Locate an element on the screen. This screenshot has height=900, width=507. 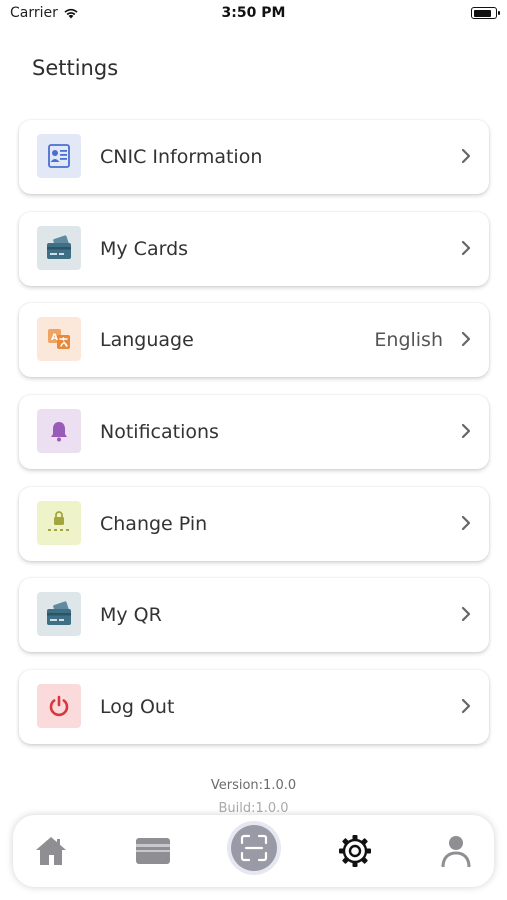
bell-icon is located at coordinates (59, 432).